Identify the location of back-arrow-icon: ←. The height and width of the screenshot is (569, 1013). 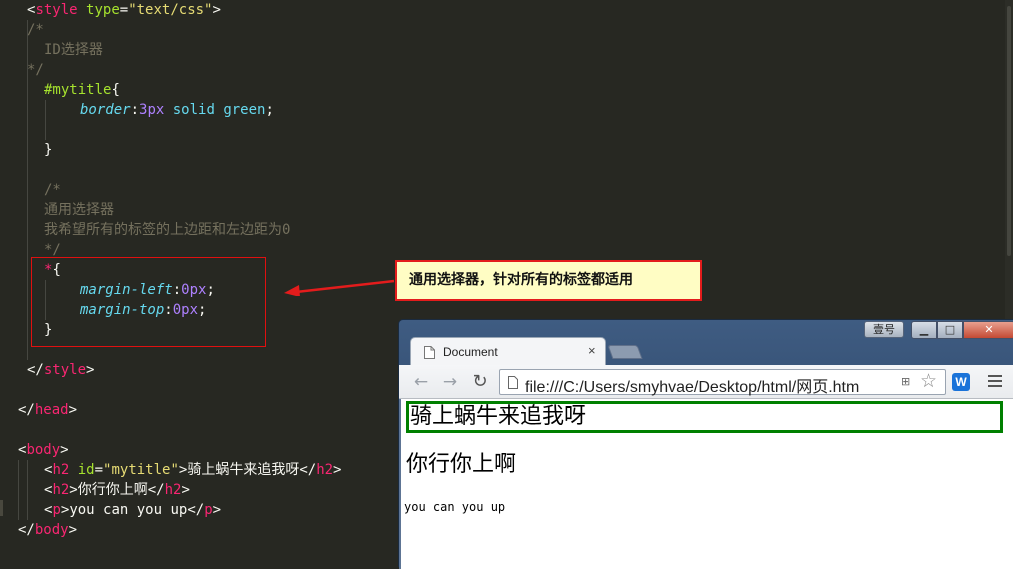
(421, 382).